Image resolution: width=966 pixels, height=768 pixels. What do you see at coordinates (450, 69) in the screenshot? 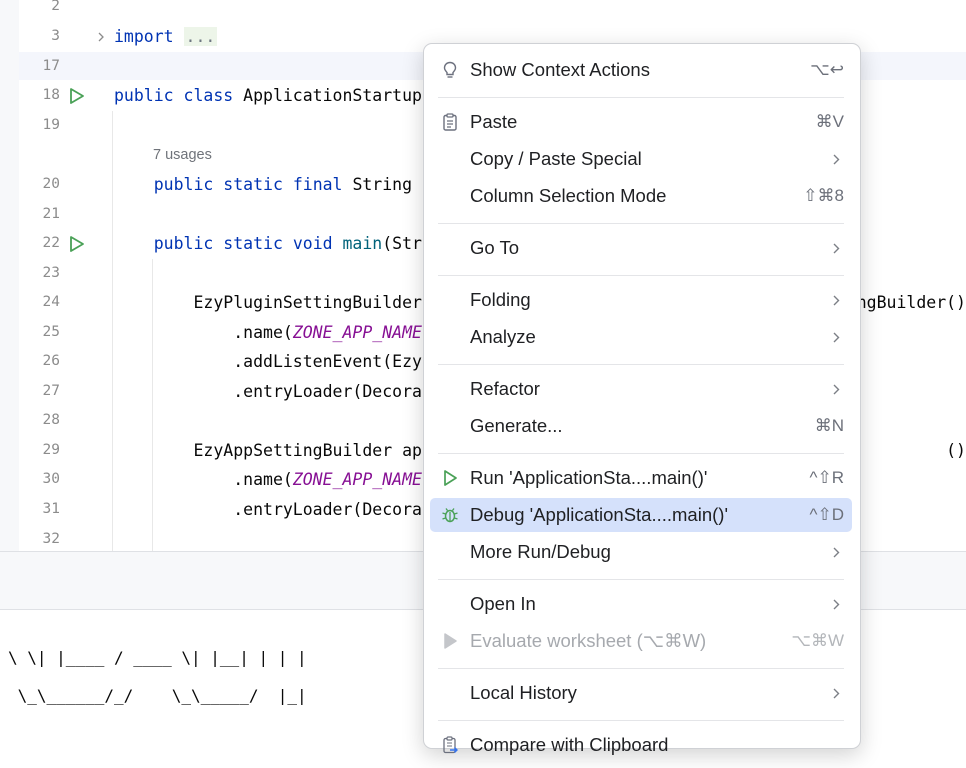
I see `lightbulb-icon` at bounding box center [450, 69].